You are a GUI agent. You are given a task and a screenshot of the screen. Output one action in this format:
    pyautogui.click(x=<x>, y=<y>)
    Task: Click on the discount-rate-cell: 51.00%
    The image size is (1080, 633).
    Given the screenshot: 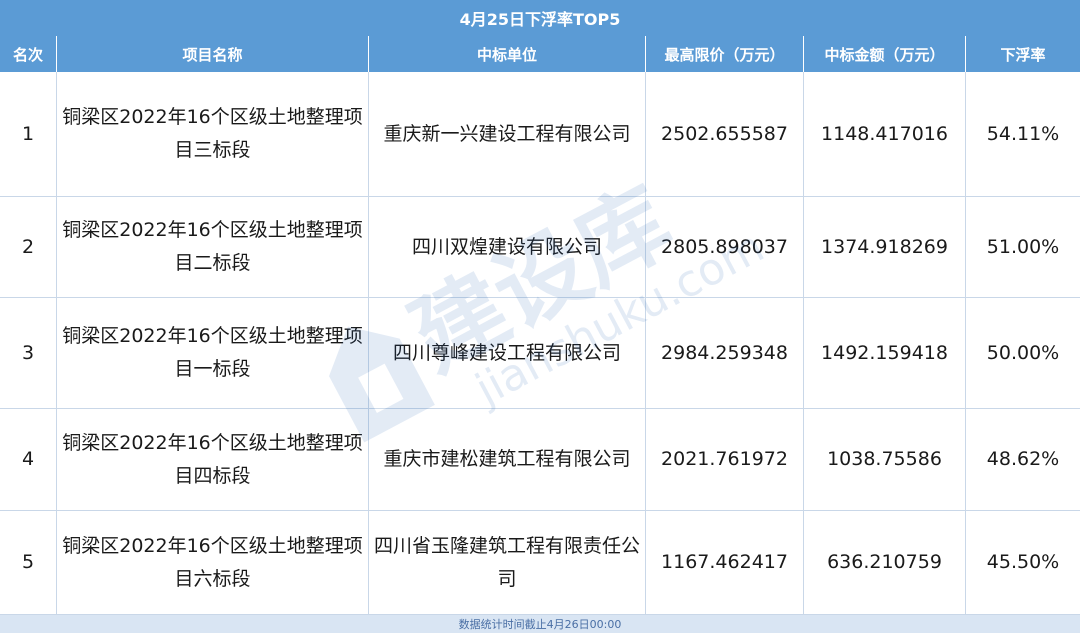 What is the action you would take?
    pyautogui.click(x=1023, y=247)
    